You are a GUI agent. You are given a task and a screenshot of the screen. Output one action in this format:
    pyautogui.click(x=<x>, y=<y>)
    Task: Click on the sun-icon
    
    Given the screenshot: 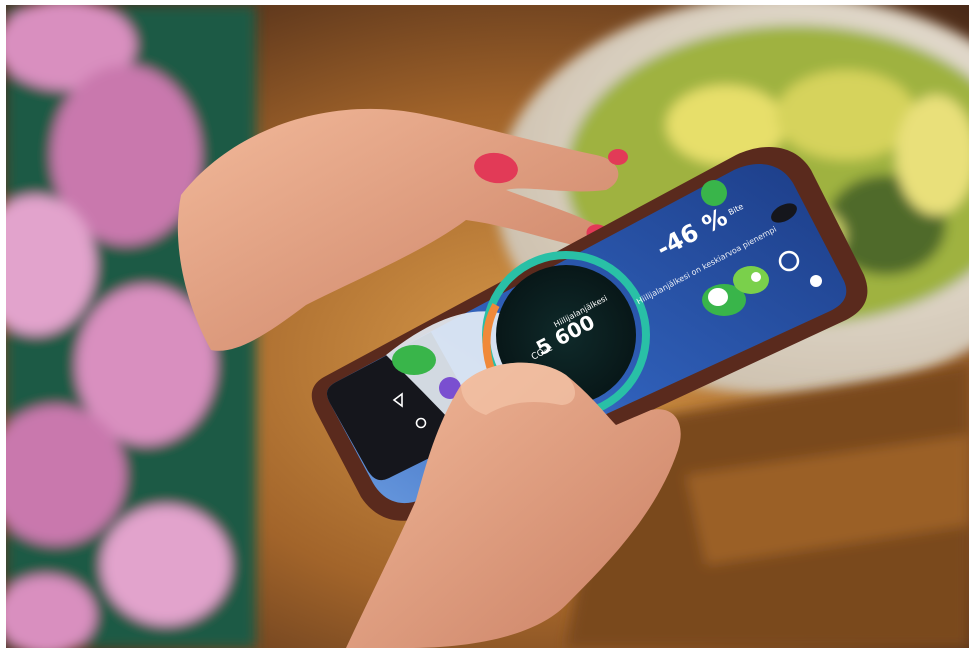 What is the action you would take?
    pyautogui.click(x=816, y=281)
    